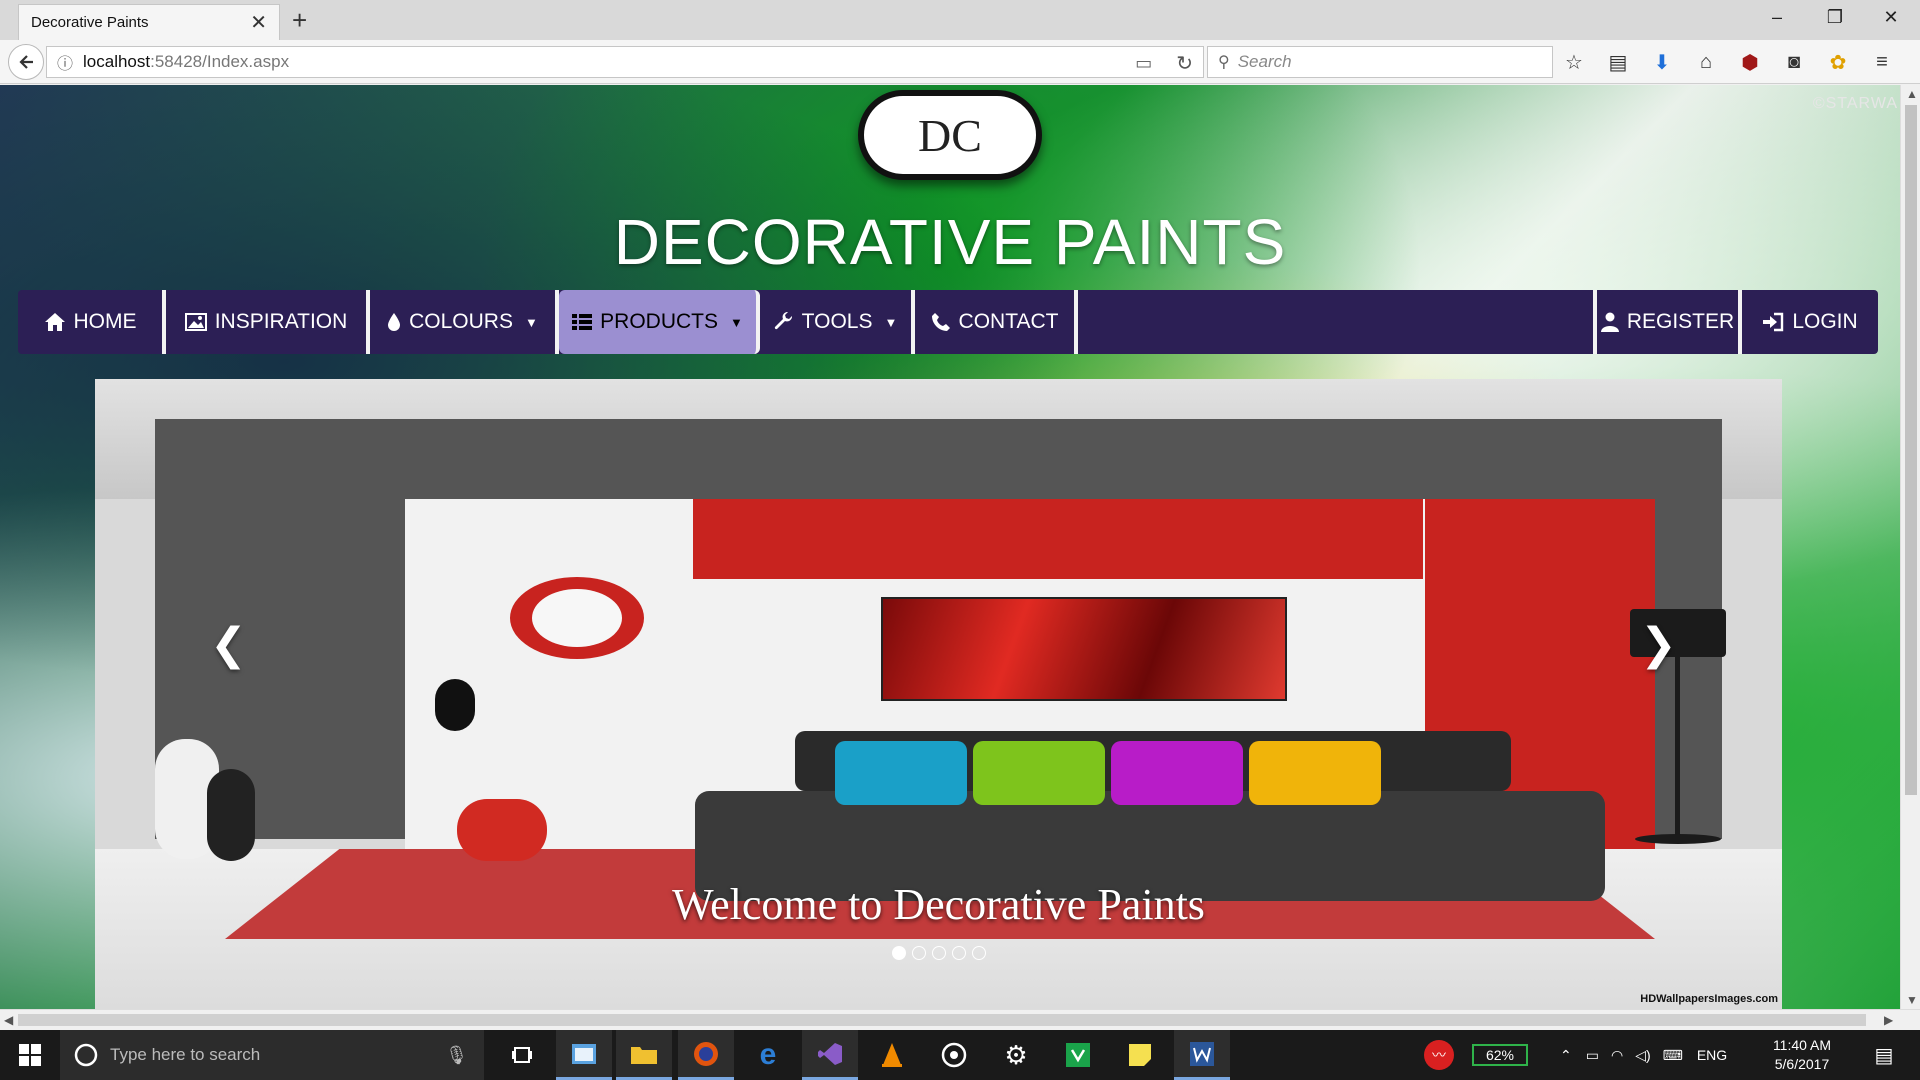 This screenshot has width=1920, height=1080. I want to click on bookmarks-list-icon: ▤, so click(1618, 62).